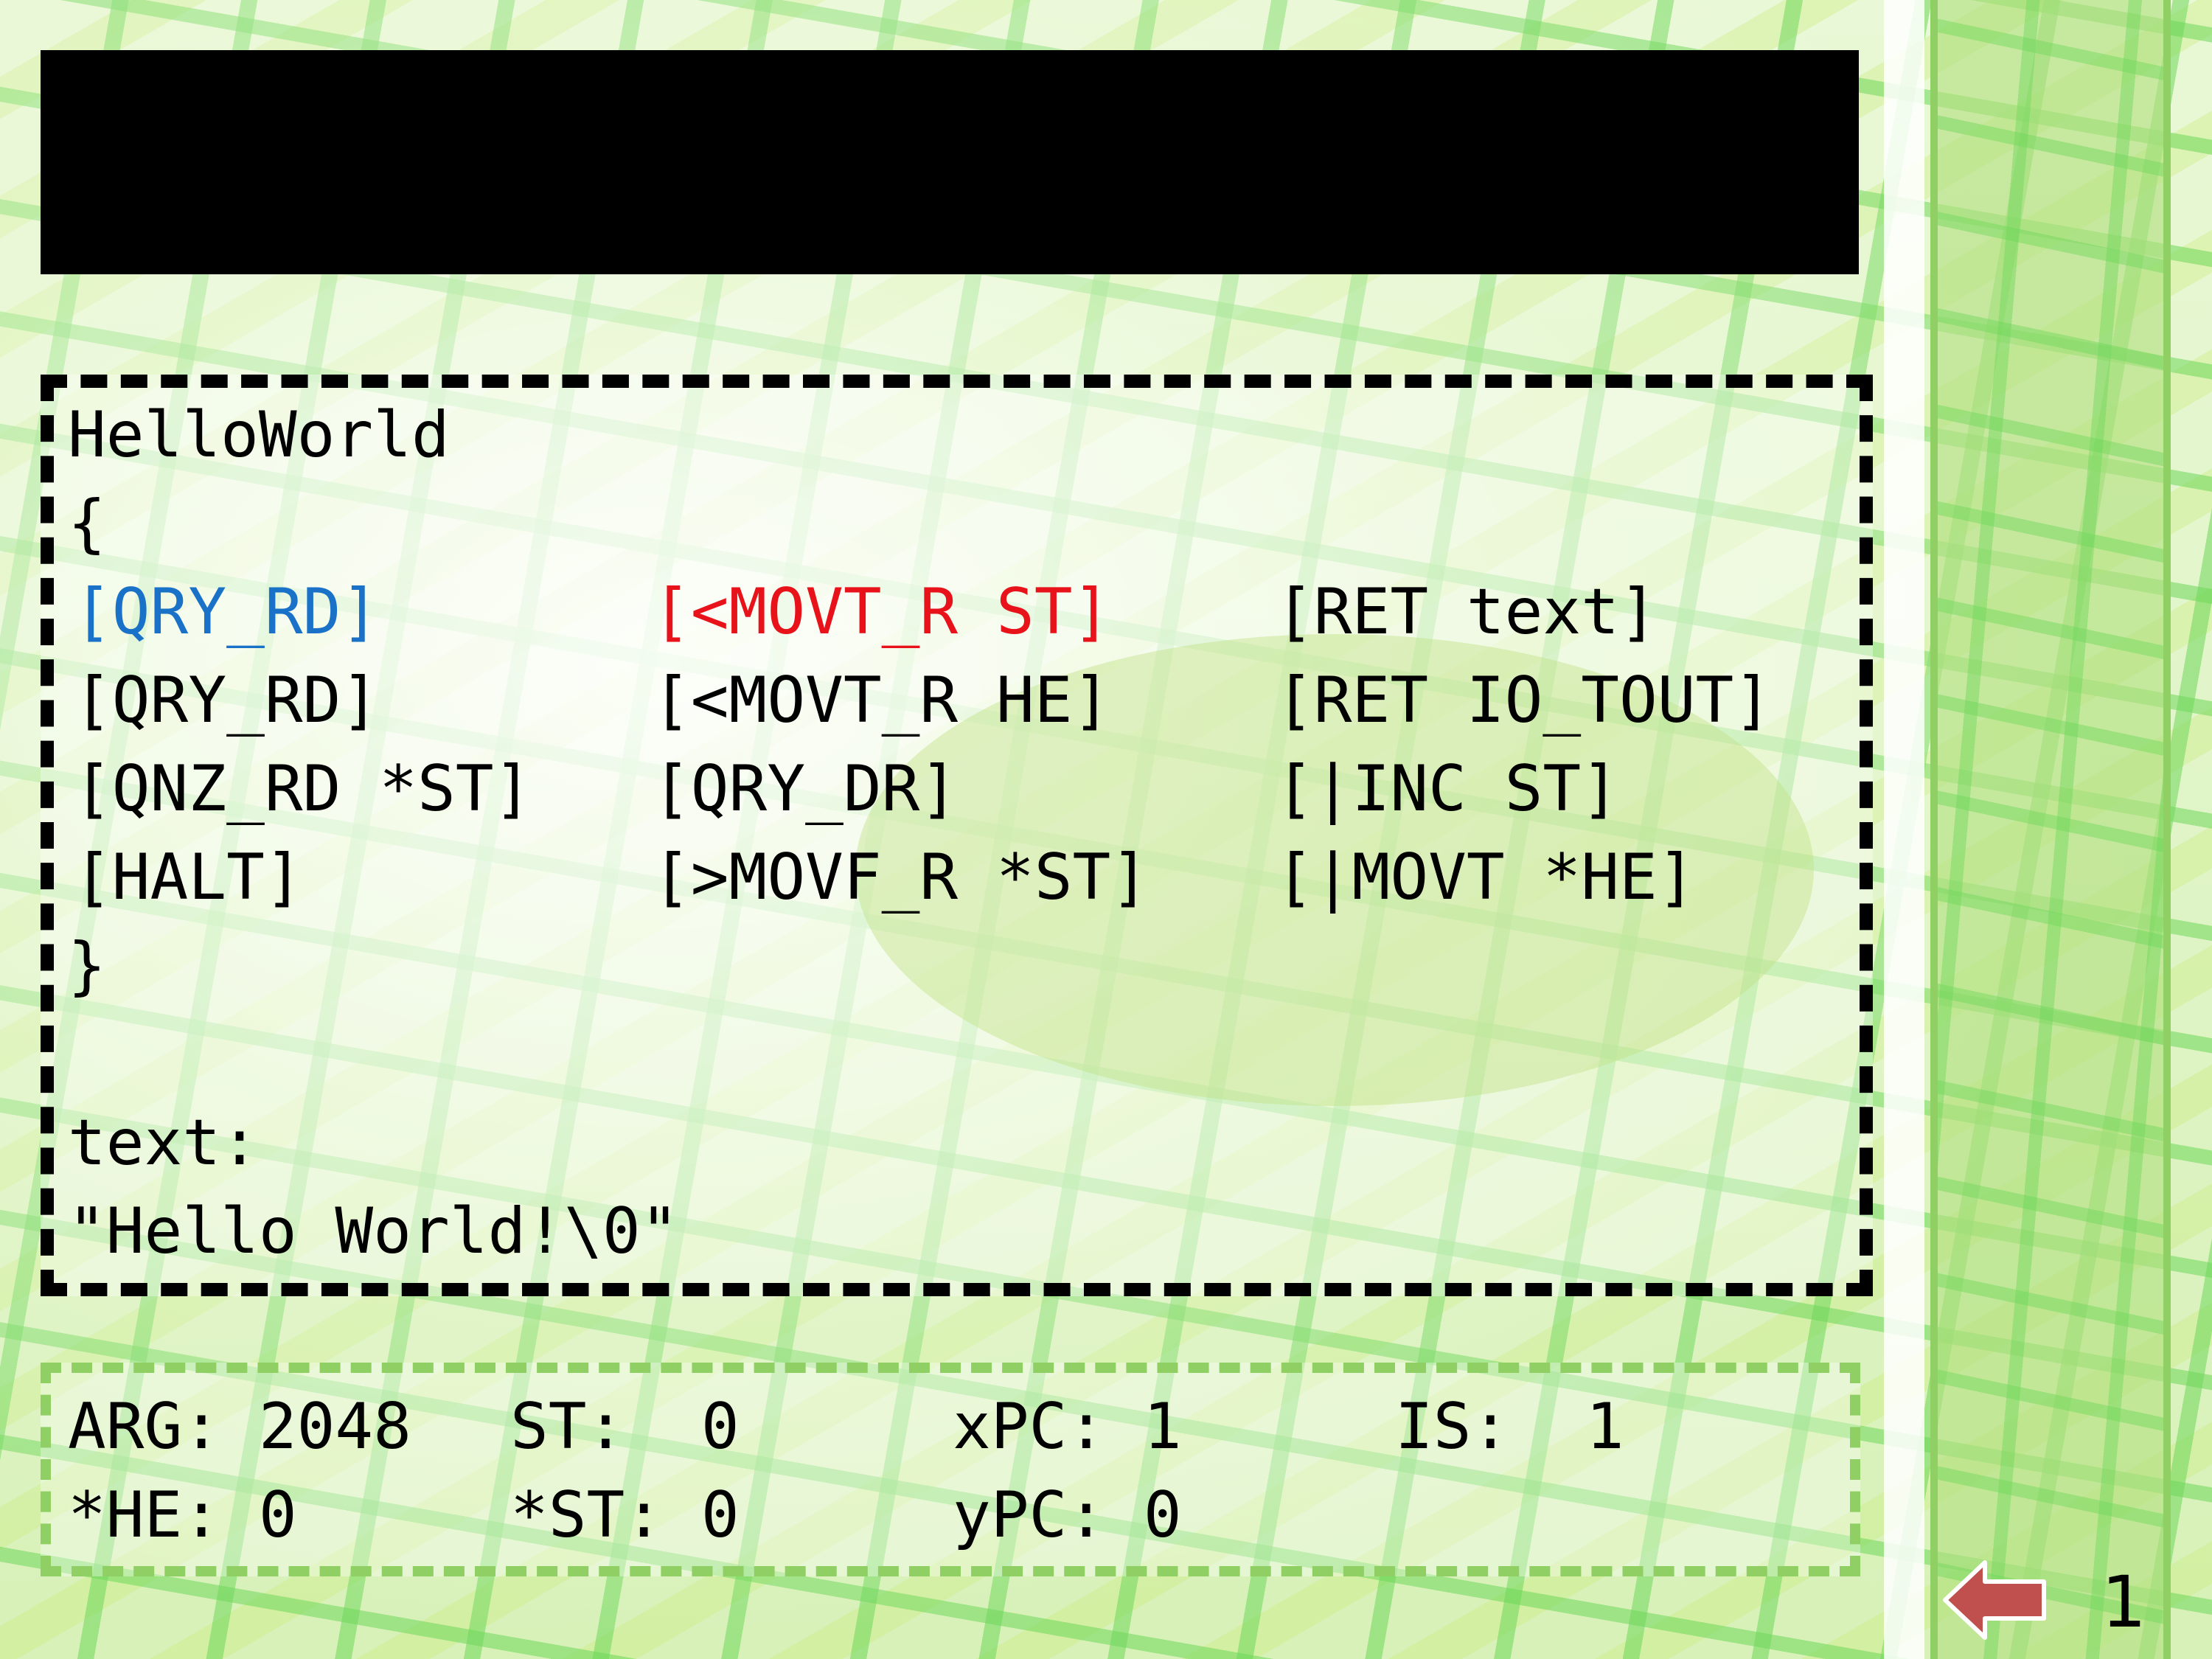  What do you see at coordinates (1904, 829) in the screenshot?
I see `side-divider` at bounding box center [1904, 829].